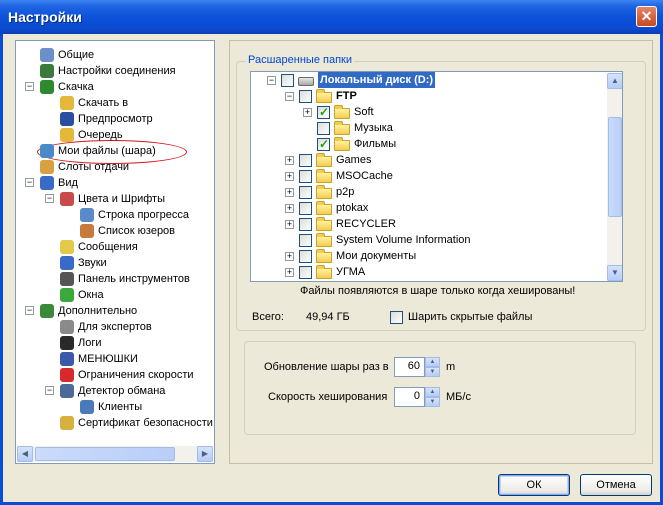  Describe the element at coordinates (428, 128) in the screenshot. I see `folder-row: Музыка` at that location.